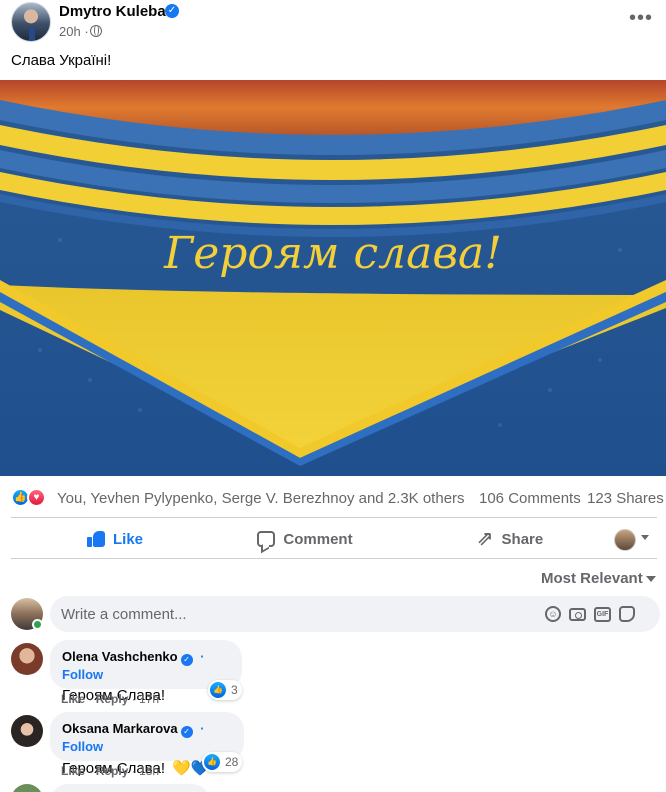 This screenshot has height=792, width=666. I want to click on share-arrow-icon: ⇗, so click(485, 539).